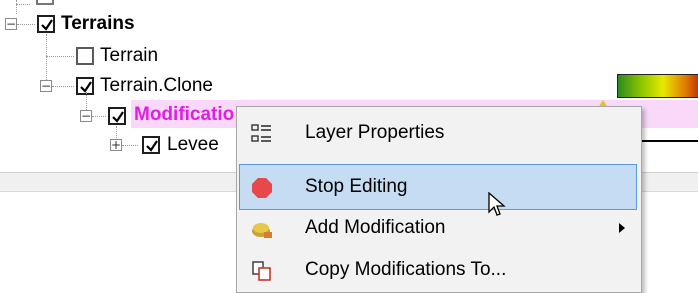 The image size is (698, 293). I want to click on terrain-color-ramp, so click(657, 86).